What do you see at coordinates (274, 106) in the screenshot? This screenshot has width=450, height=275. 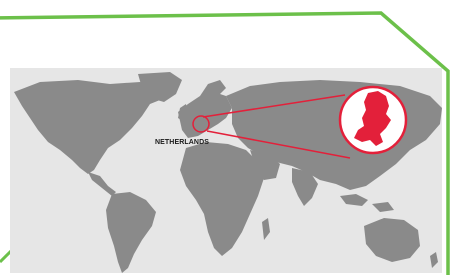 I see `callout-line-top` at bounding box center [274, 106].